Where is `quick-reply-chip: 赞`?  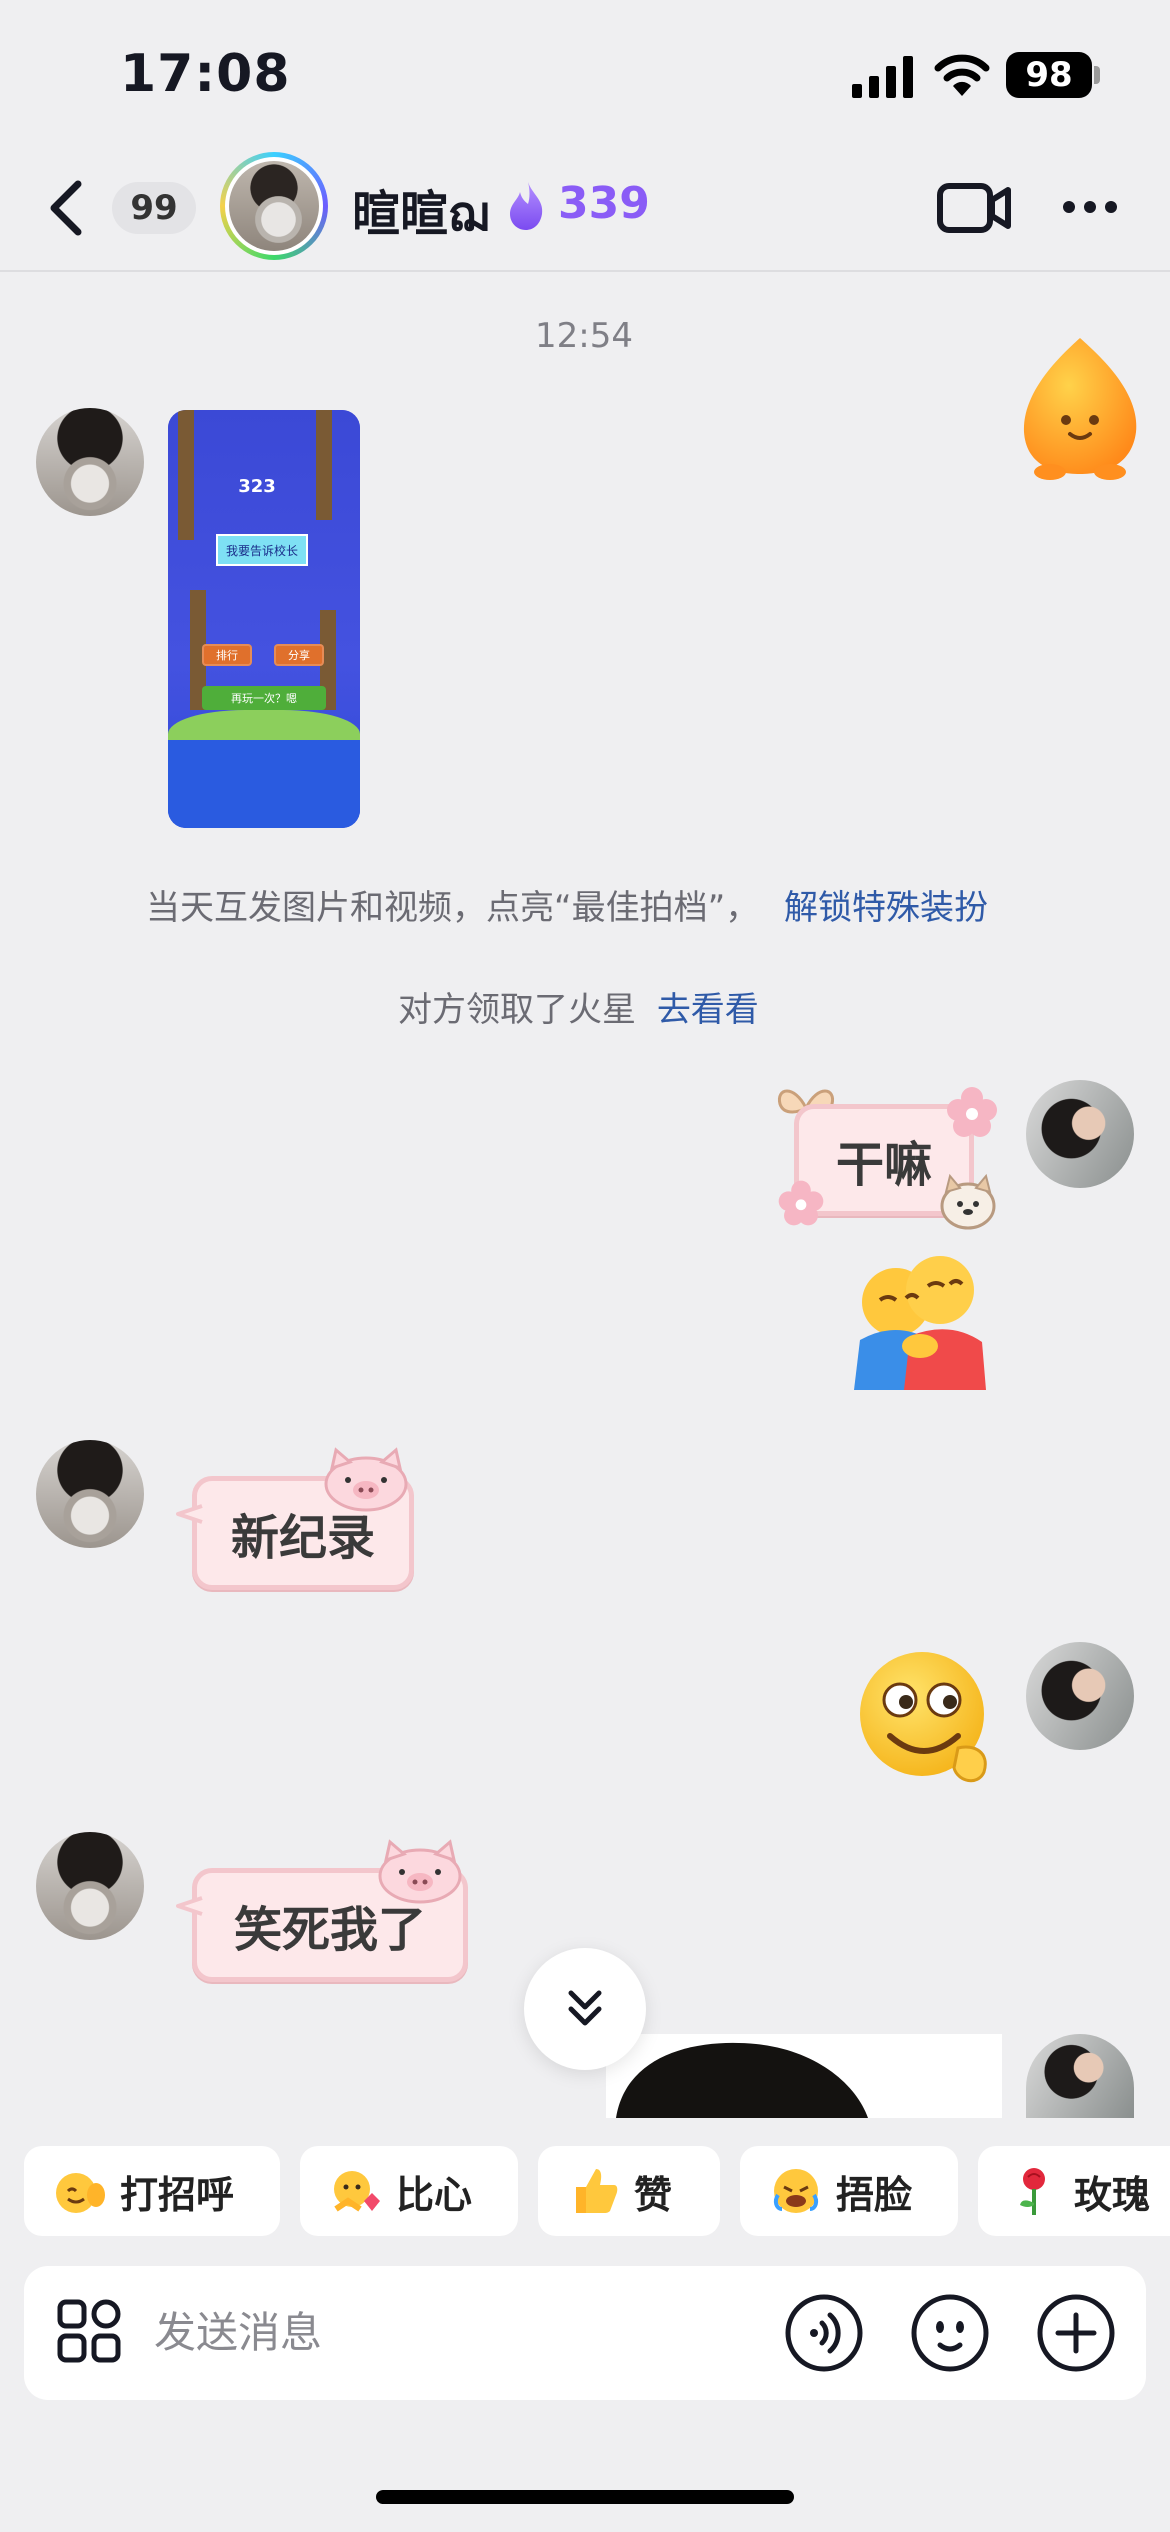
quick-reply-chip: 赞 is located at coordinates (629, 2191).